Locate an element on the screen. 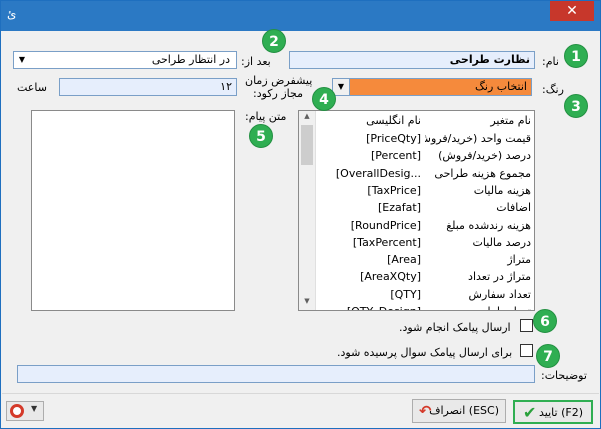  default-time-label-line2: مجاز رکود: is located at coordinates (278, 93).